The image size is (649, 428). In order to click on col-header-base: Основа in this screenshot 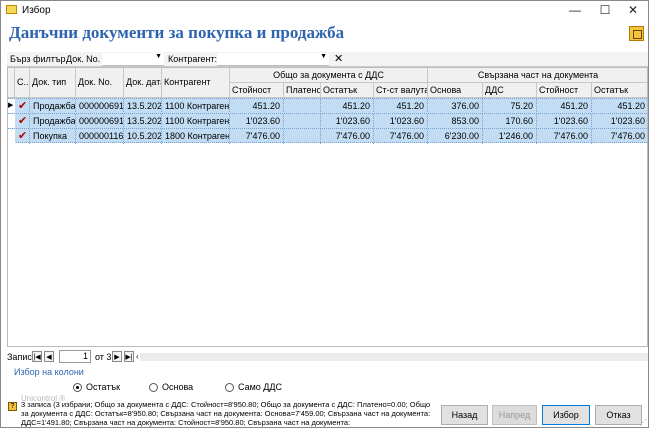, I will do `click(455, 90)`.